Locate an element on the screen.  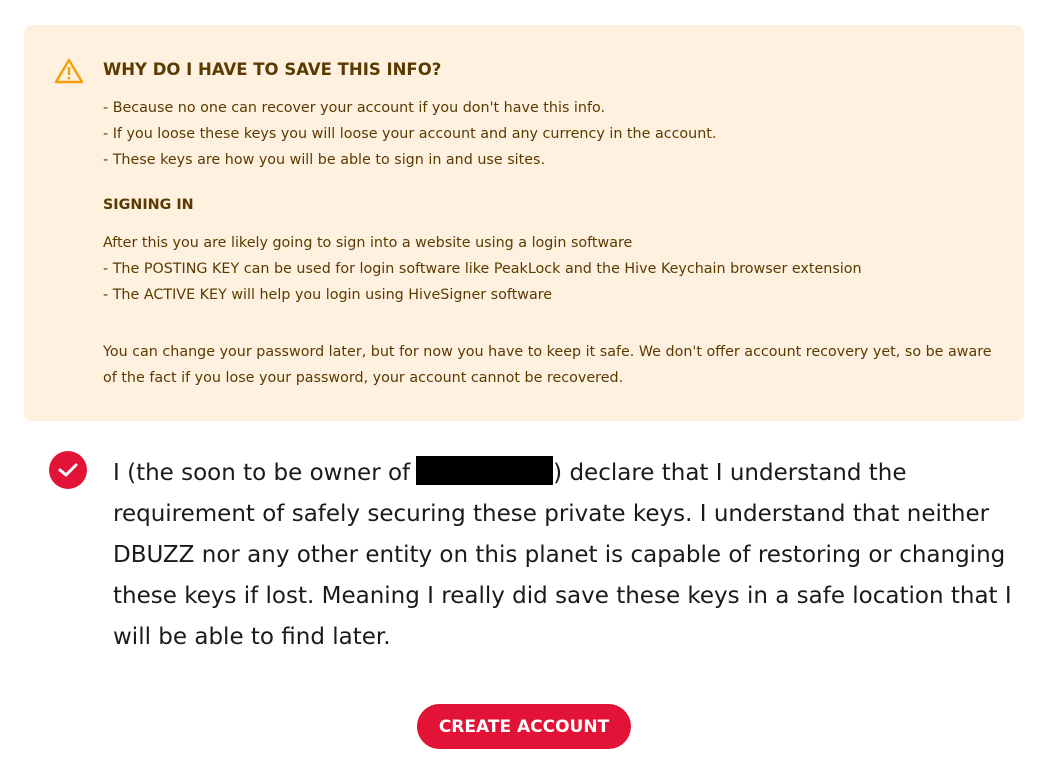
create-account-button: CREATE ACCOUNT is located at coordinates (524, 726).